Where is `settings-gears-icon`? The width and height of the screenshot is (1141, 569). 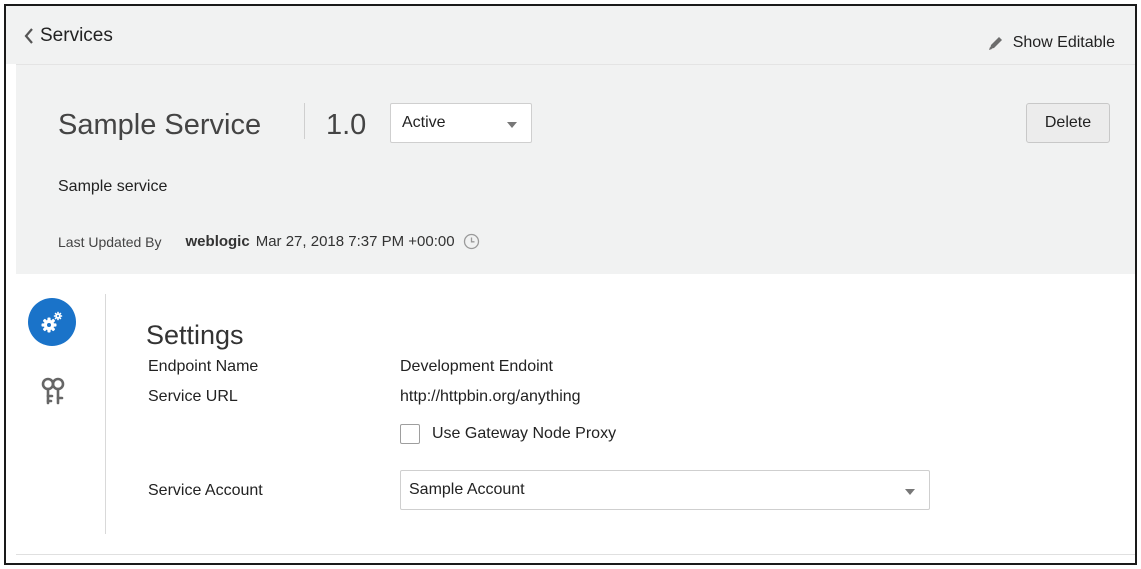
settings-gears-icon is located at coordinates (52, 322).